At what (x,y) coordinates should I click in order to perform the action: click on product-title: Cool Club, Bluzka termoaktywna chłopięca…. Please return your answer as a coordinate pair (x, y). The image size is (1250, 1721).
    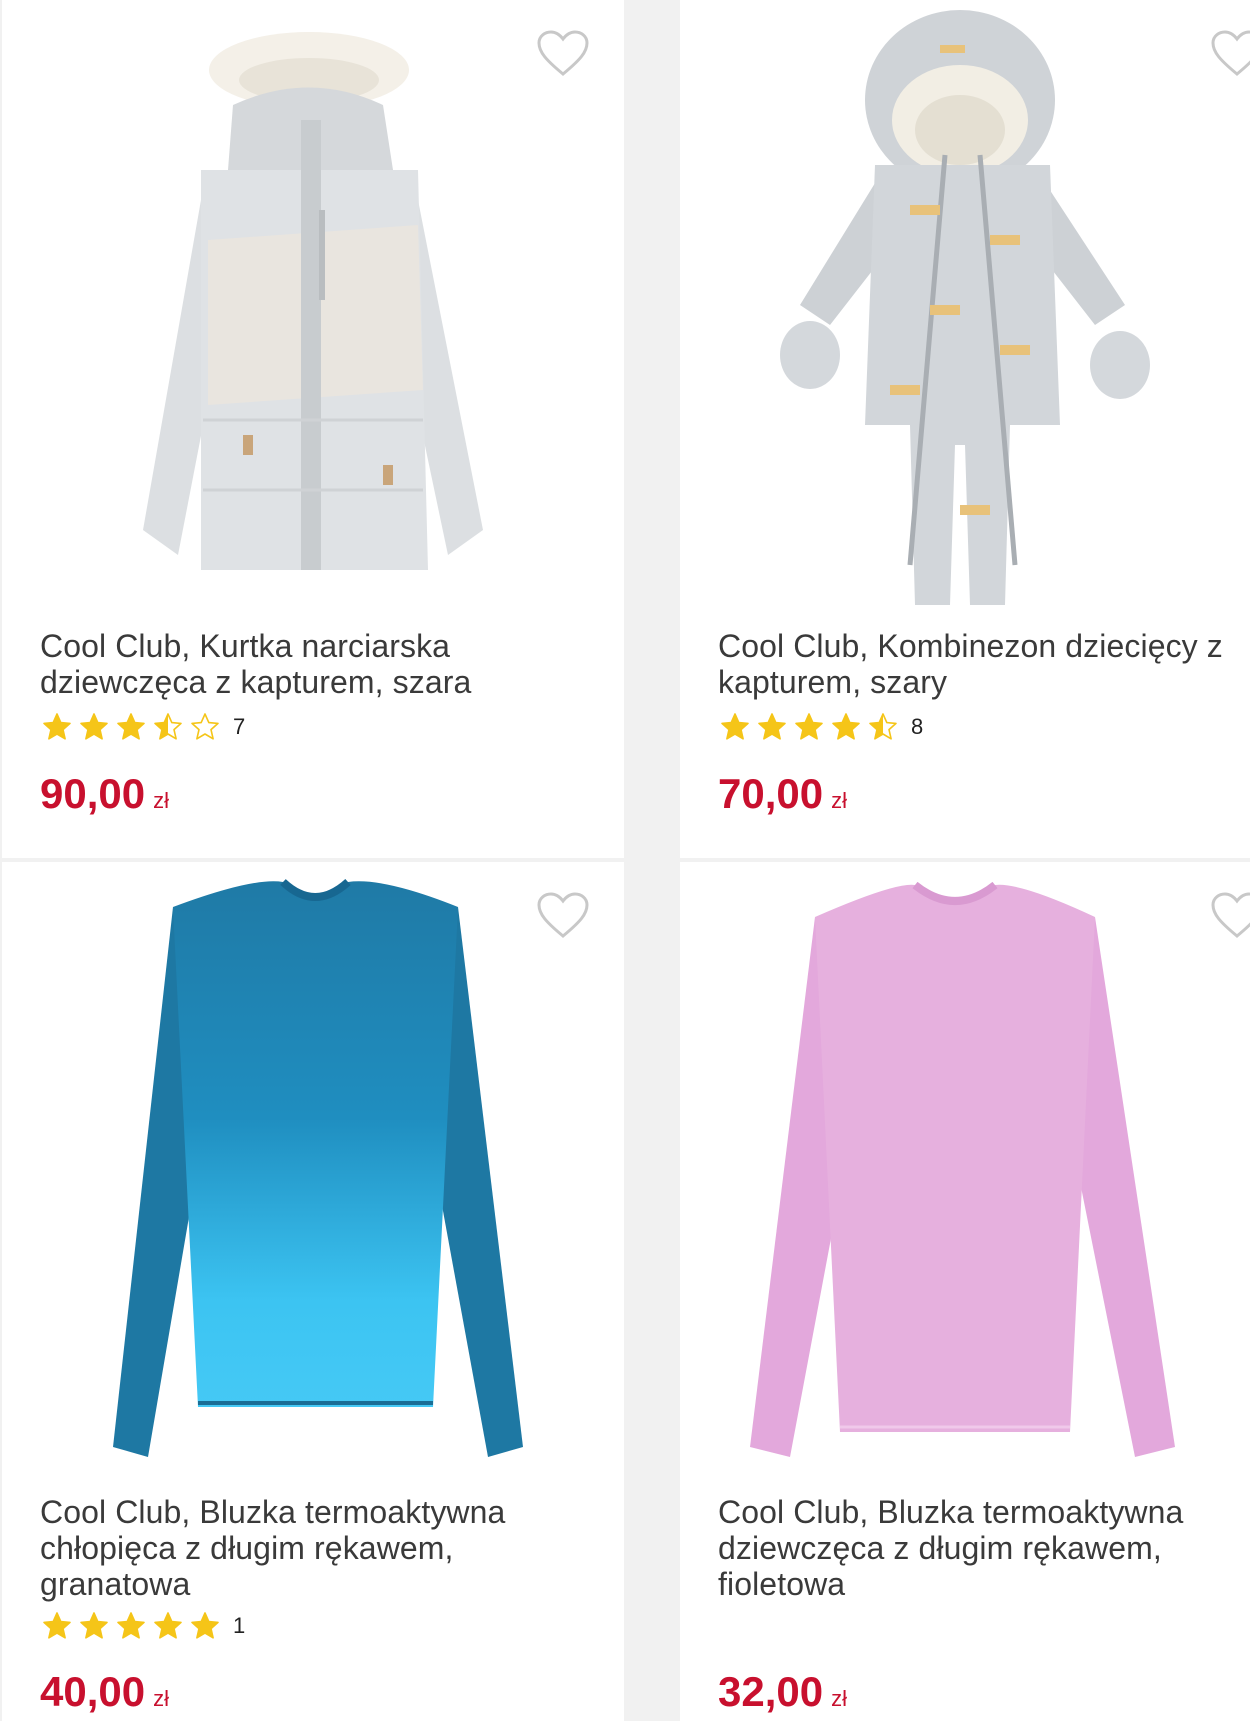
    Looking at the image, I should click on (310, 1548).